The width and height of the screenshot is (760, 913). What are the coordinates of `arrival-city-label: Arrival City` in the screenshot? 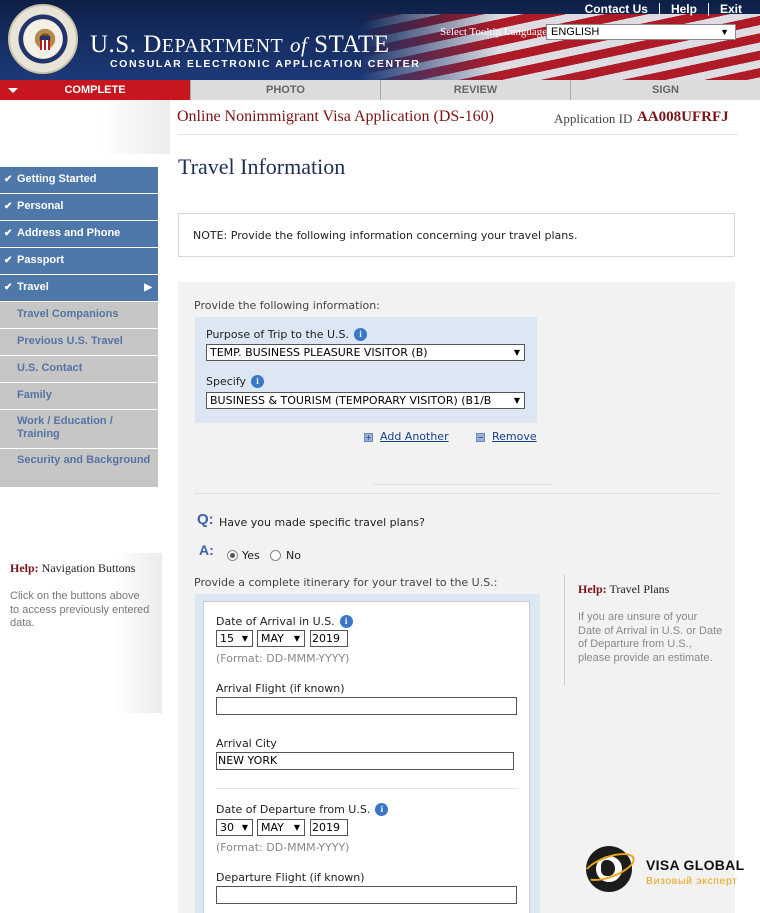 It's located at (246, 743).